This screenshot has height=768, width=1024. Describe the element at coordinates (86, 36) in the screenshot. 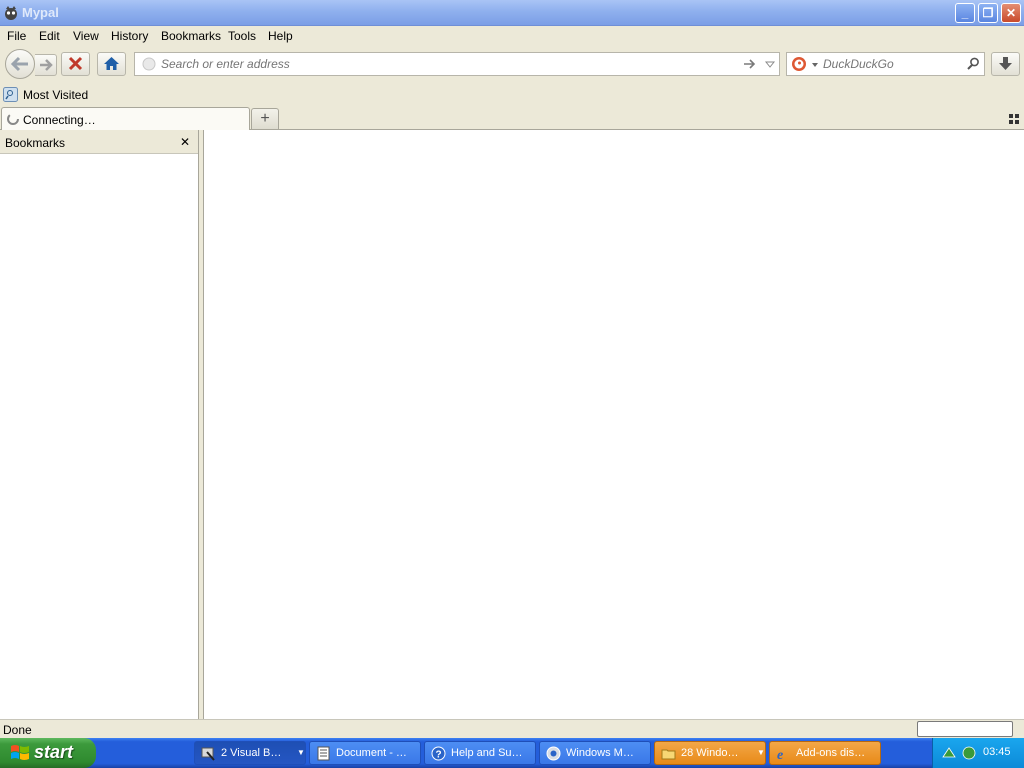

I see `menu-view: View` at that location.